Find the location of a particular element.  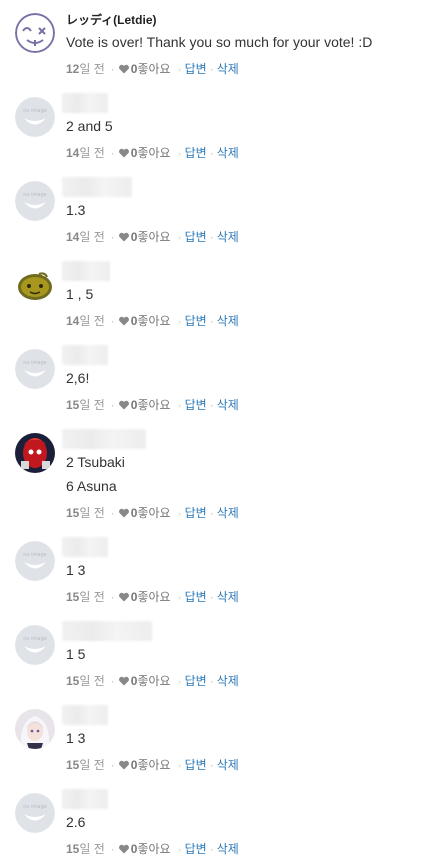

comment-meta: 12 일 전 · 0 좋아요 · 답변 · 삭제 is located at coordinates (152, 68).